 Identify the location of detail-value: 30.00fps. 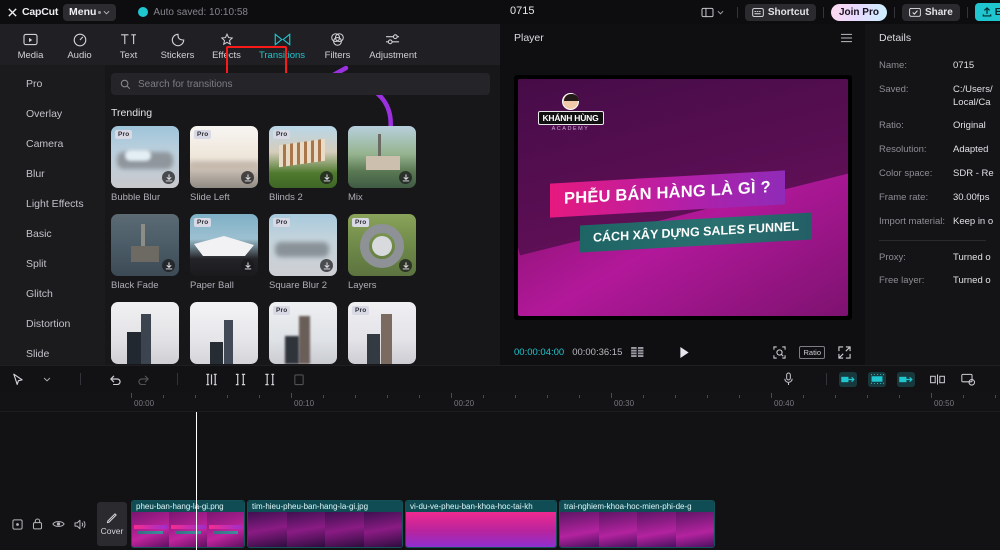
(971, 198).